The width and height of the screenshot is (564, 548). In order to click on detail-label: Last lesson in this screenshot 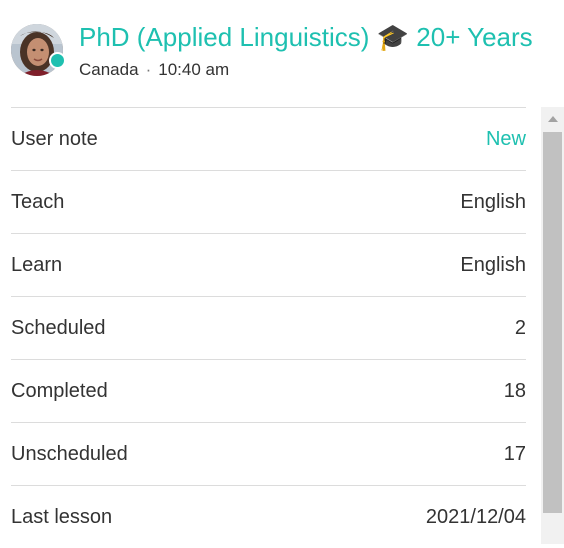, I will do `click(62, 516)`.